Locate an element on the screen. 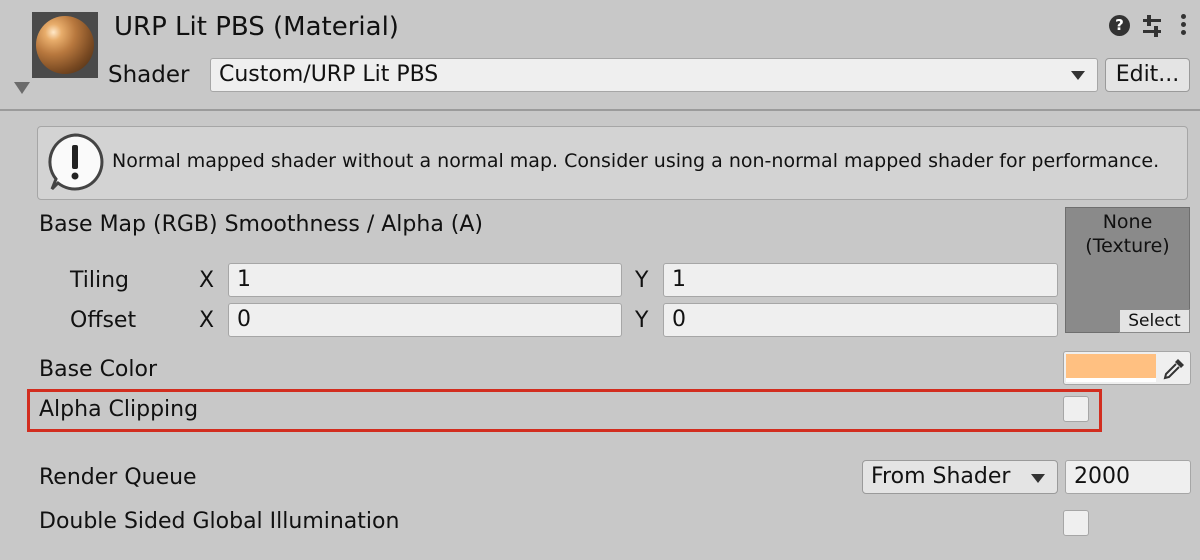 Image resolution: width=1200 pixels, height=560 pixels. base-color-field is located at coordinates (1127, 368).